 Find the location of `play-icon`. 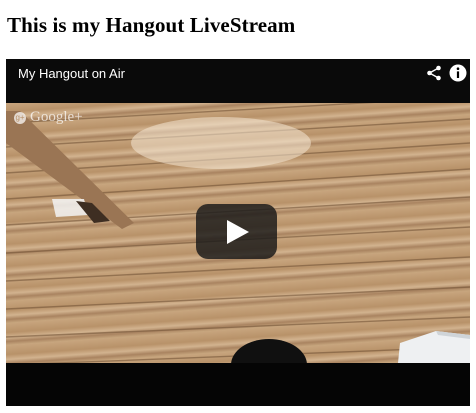

play-icon is located at coordinates (238, 232).